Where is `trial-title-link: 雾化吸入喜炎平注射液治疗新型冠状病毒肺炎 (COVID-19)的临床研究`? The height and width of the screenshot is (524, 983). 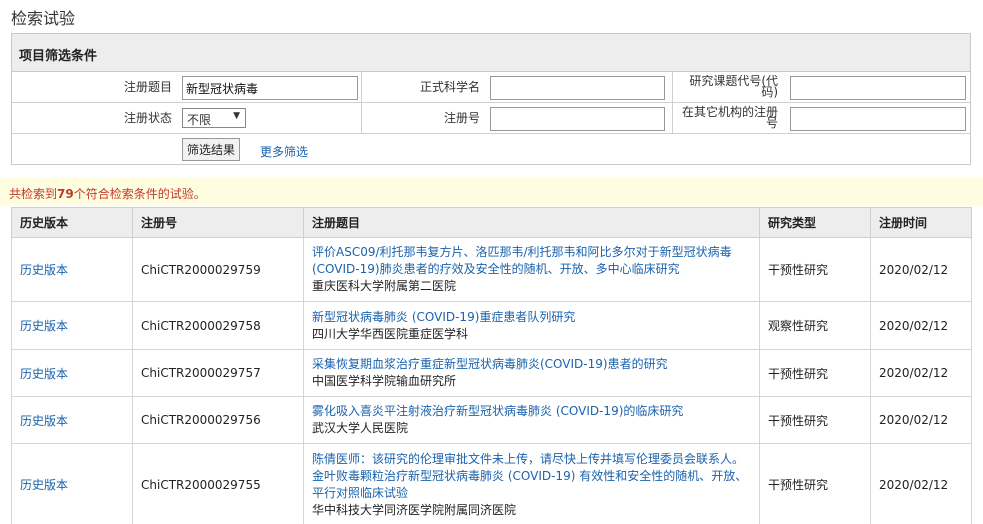 trial-title-link: 雾化吸入喜炎平注射液治疗新型冠状病毒肺炎 (COVID-19)的临床研究 is located at coordinates (531, 411).